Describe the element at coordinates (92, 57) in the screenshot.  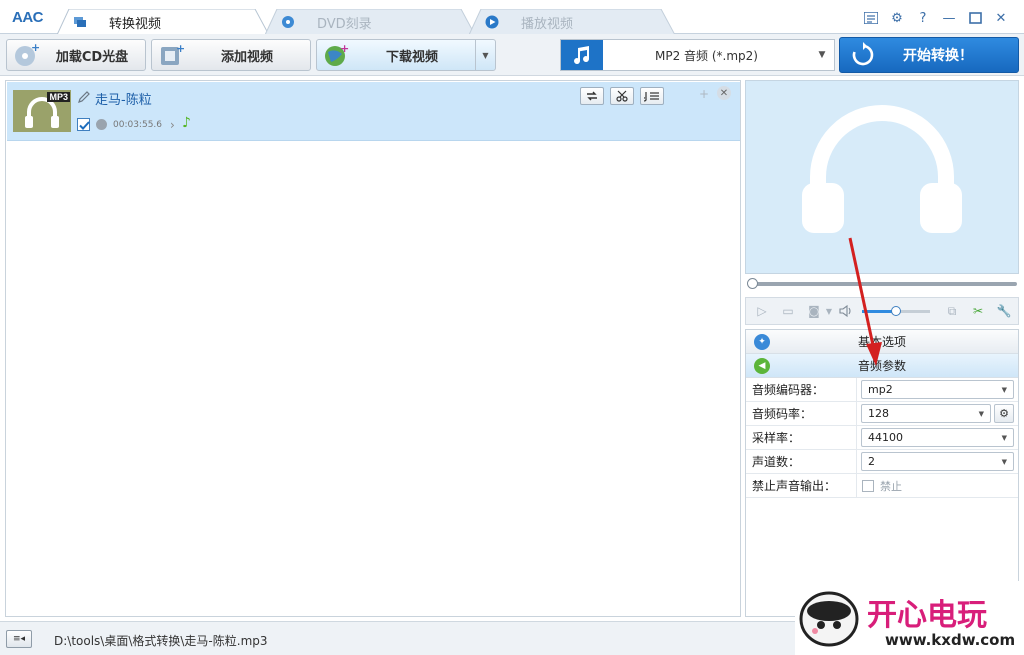
I see `load-cd-label: 加载CD光盘` at that location.